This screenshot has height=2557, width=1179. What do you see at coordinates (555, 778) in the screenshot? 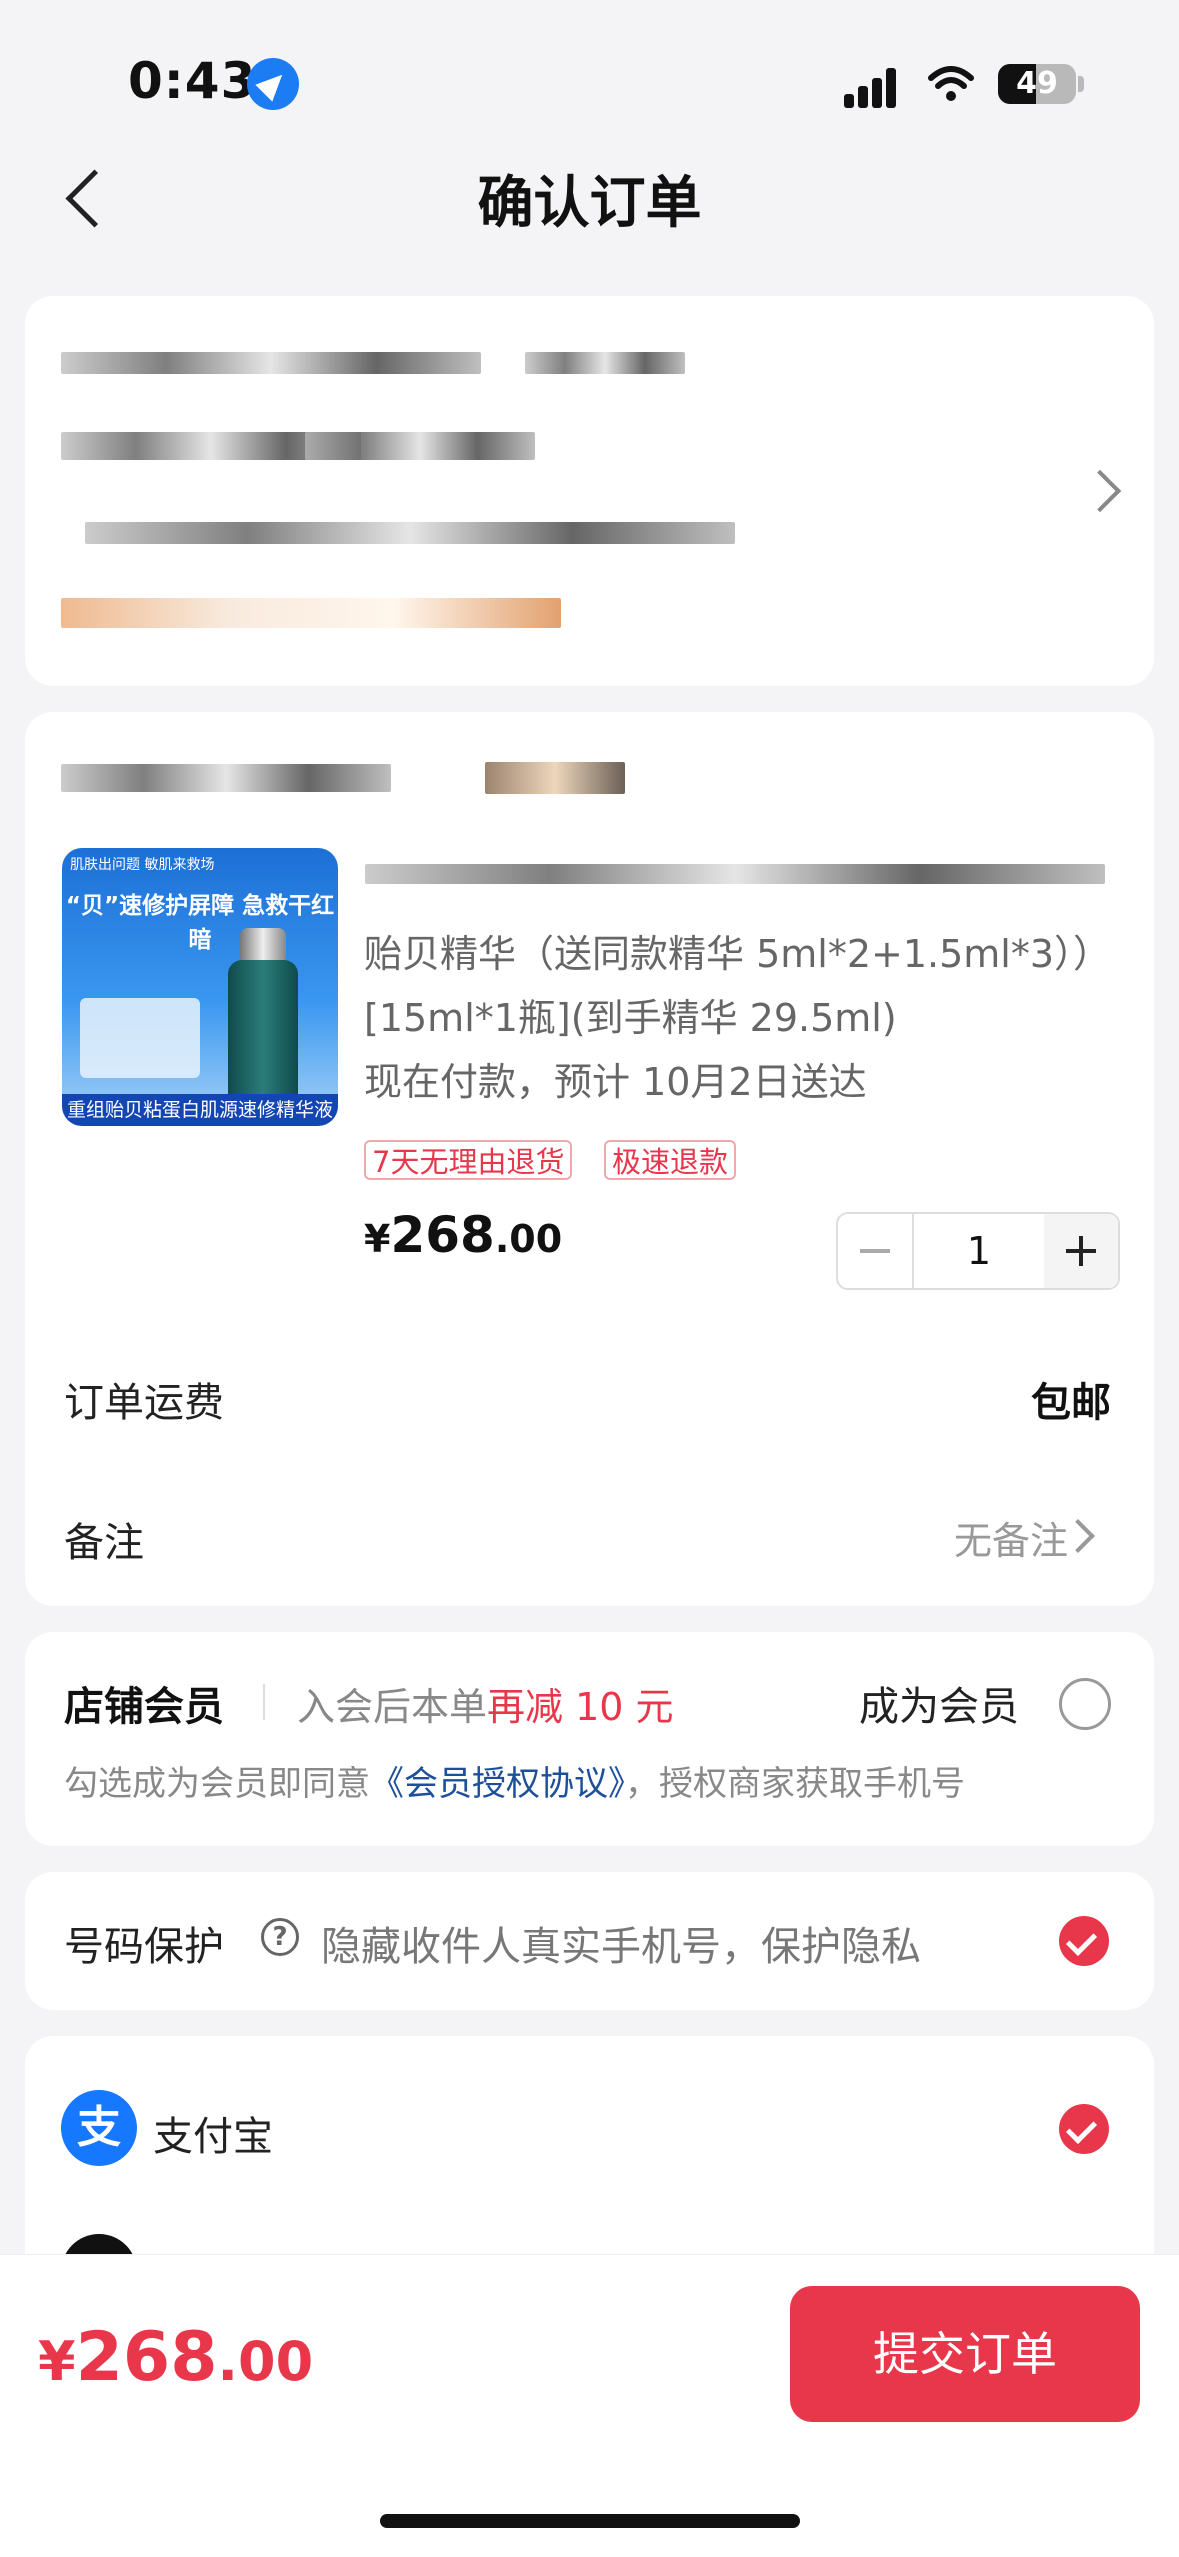
I see `redacted-shop-badge` at bounding box center [555, 778].